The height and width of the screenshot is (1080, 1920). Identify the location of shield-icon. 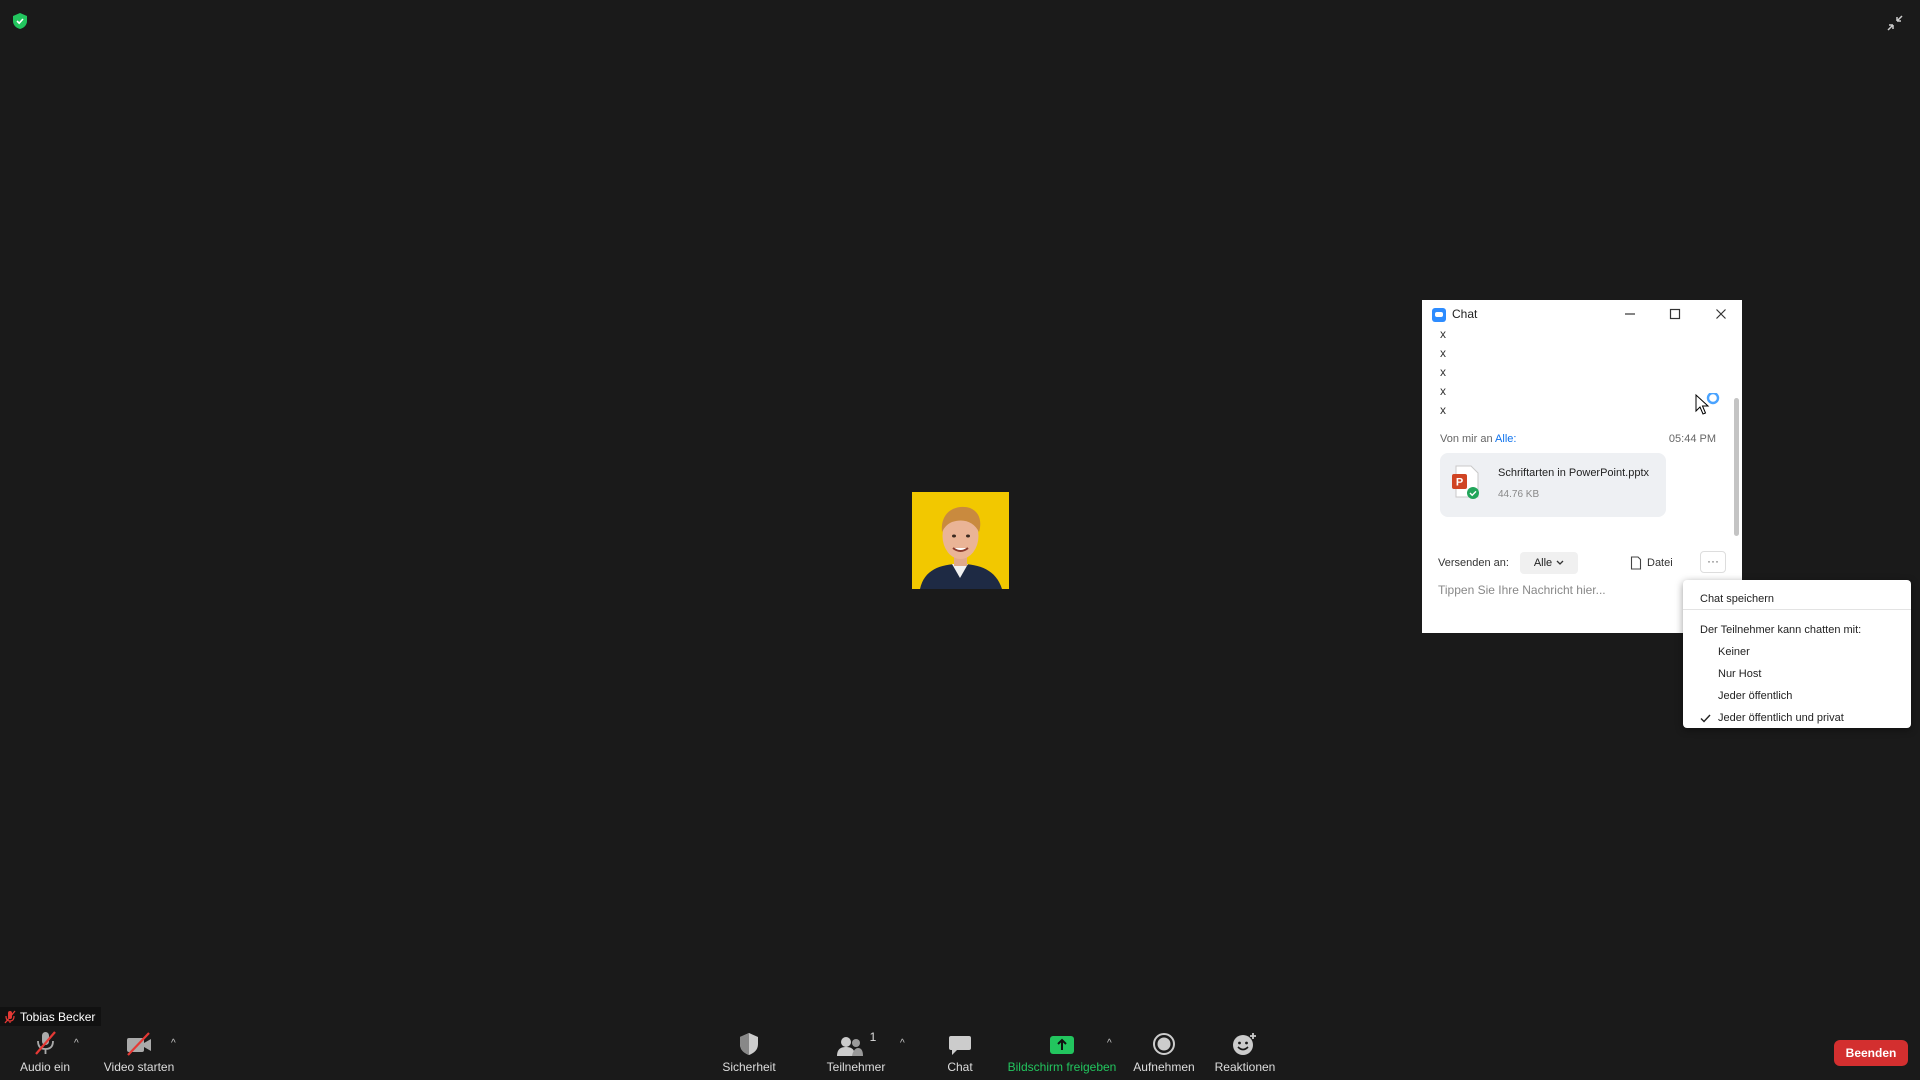
(749, 1044).